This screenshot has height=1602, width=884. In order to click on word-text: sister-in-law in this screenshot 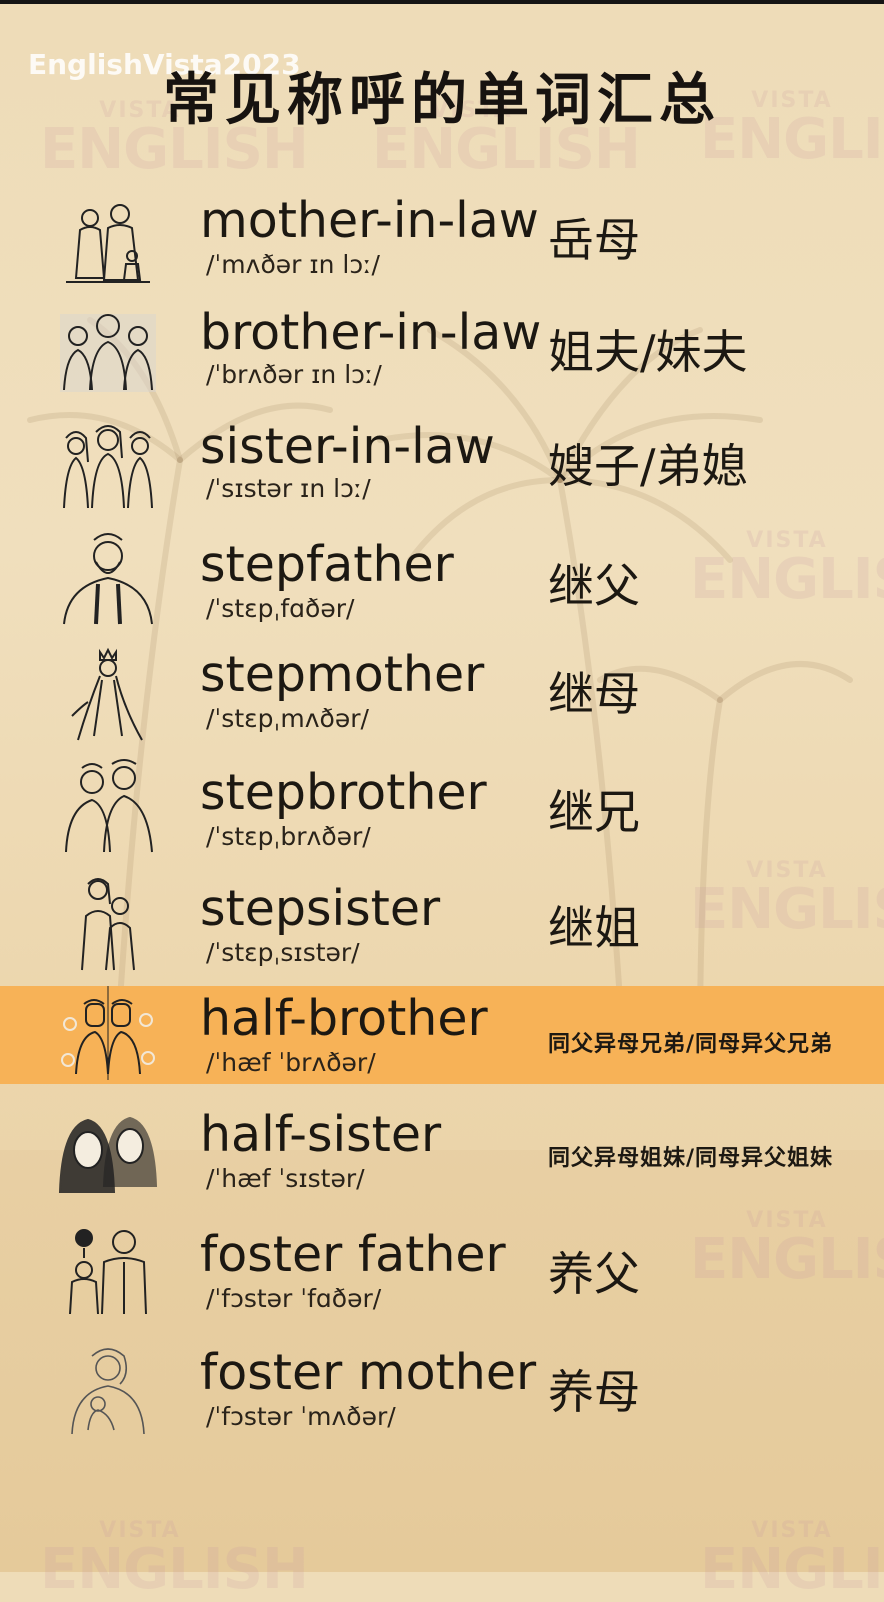, I will do `click(347, 446)`.